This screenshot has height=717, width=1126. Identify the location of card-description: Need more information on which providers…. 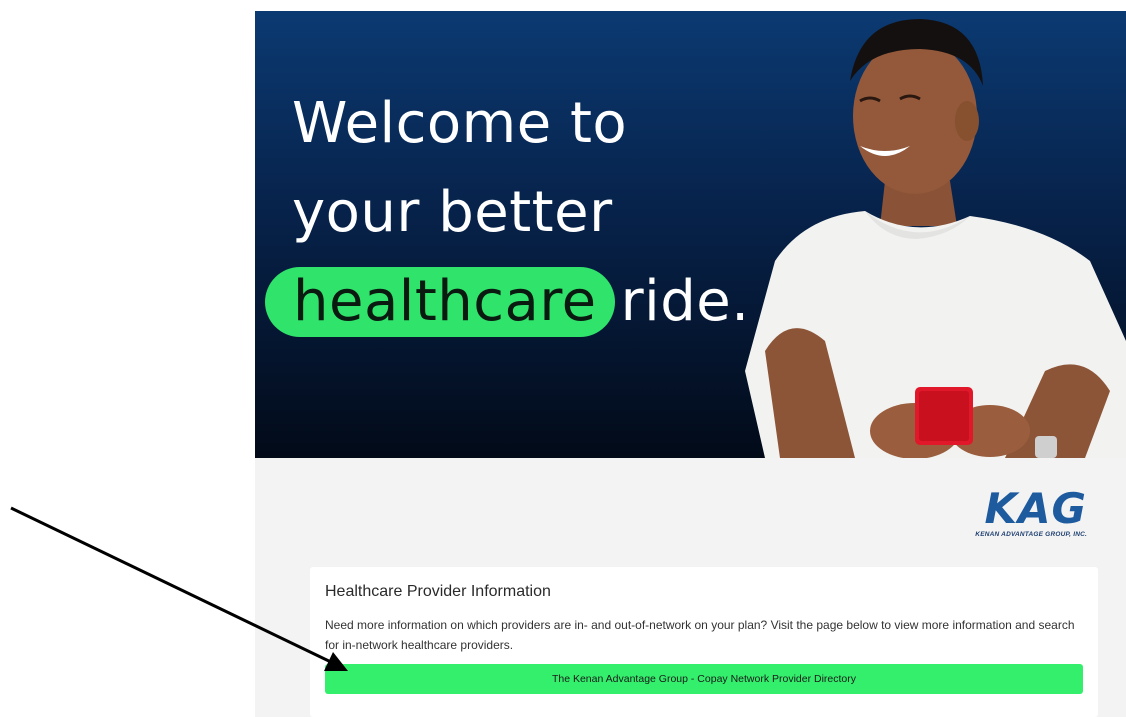
(700, 635).